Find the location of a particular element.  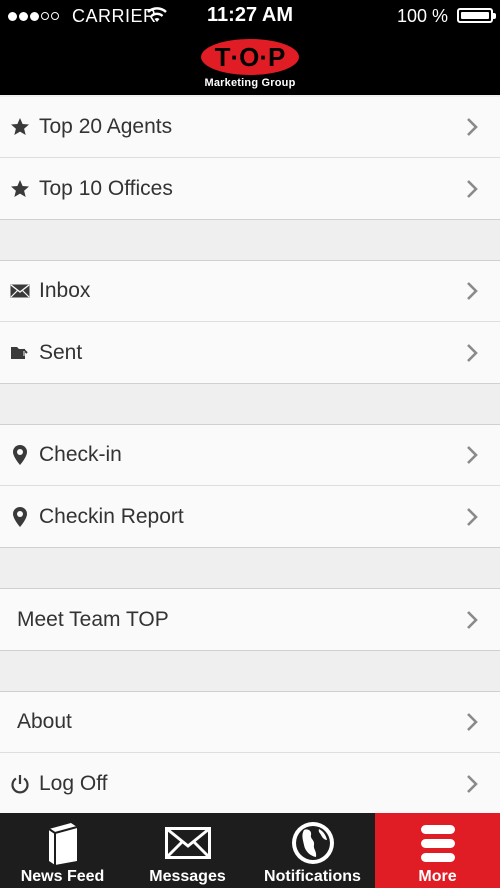

svg-text: T·O·P is located at coordinates (250, 57).